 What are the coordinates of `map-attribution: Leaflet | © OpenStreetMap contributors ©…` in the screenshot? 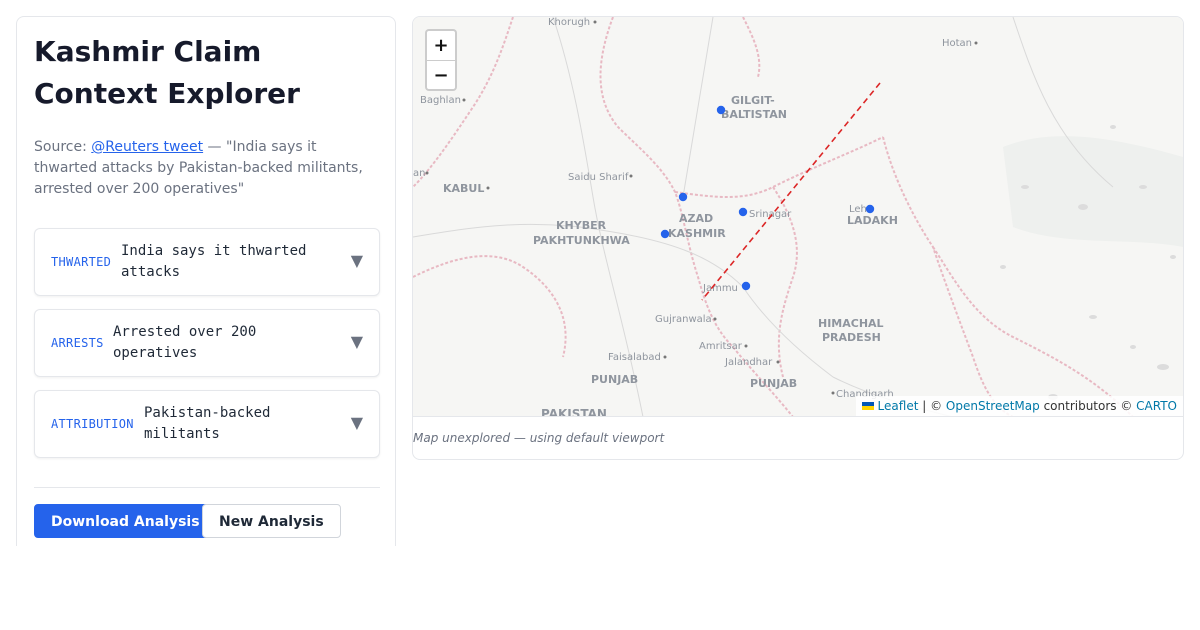 It's located at (1019, 406).